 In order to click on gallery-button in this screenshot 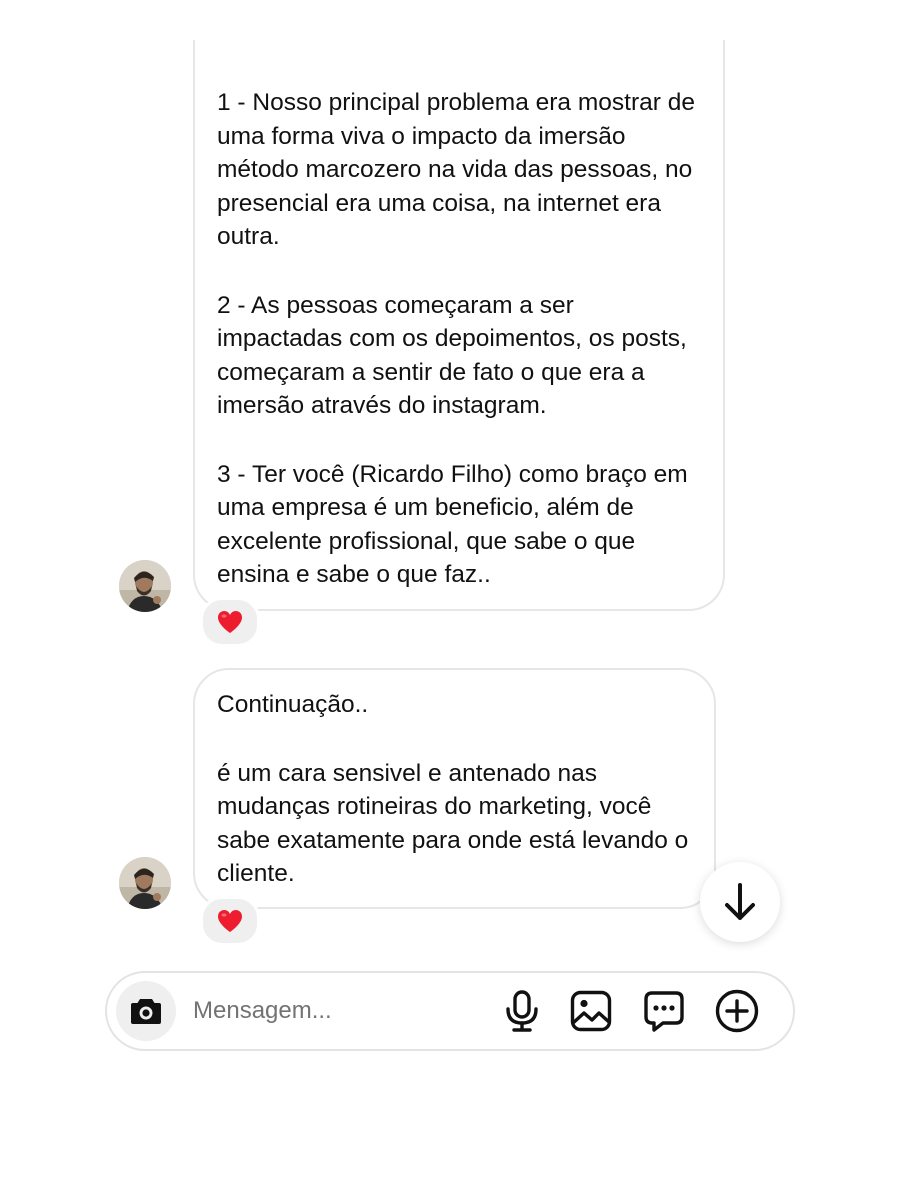, I will do `click(591, 1011)`.